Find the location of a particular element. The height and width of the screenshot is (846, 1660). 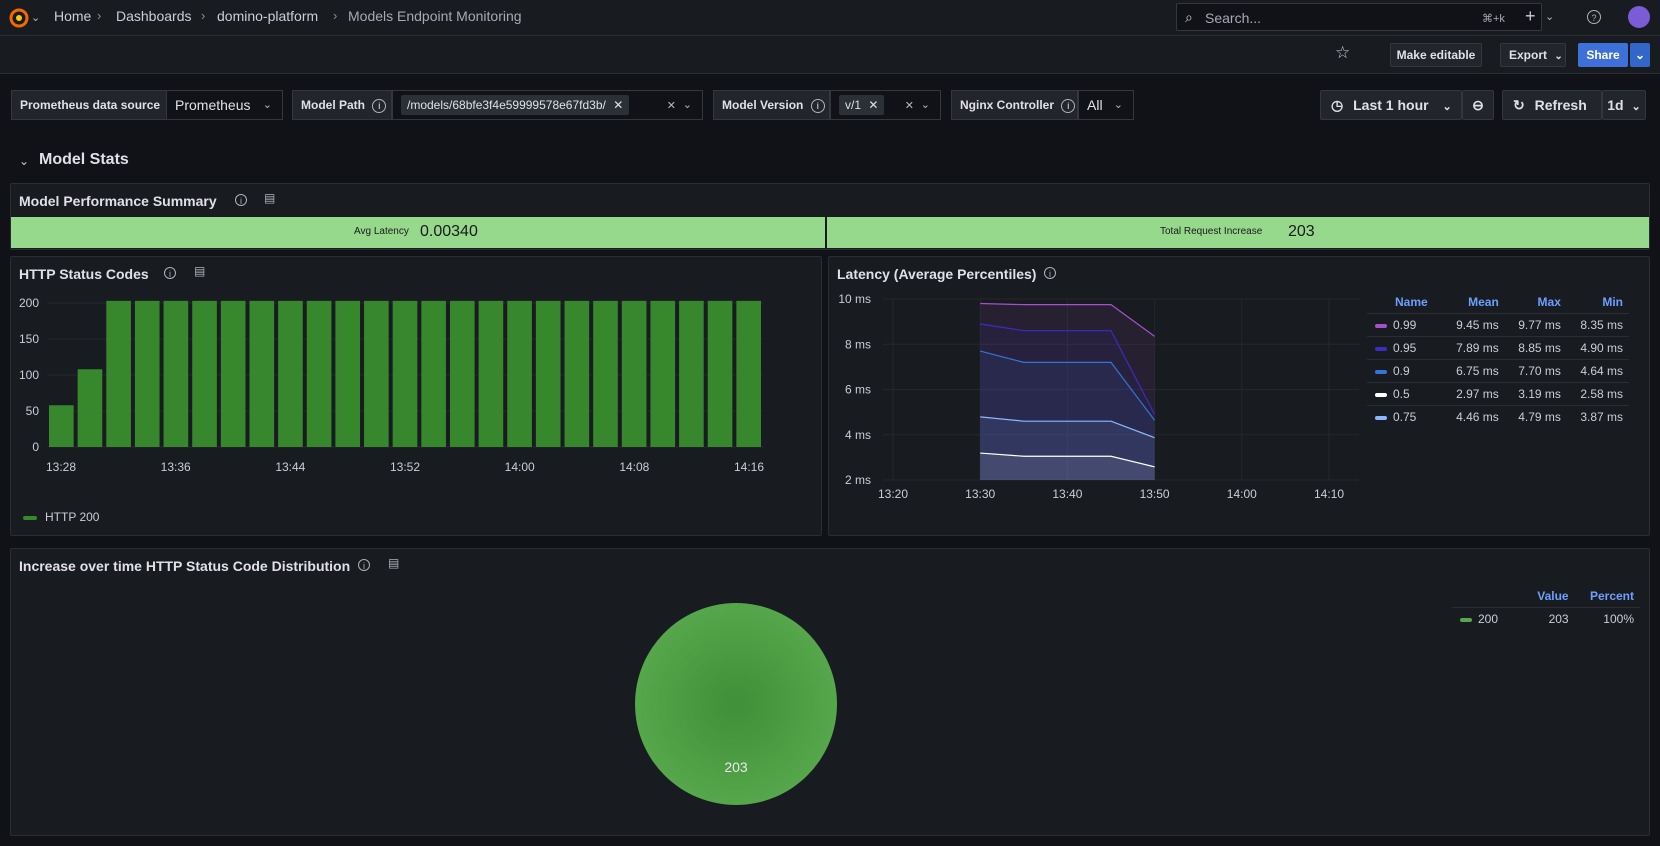

x-tick-label: 13:28 is located at coordinates (61, 467).